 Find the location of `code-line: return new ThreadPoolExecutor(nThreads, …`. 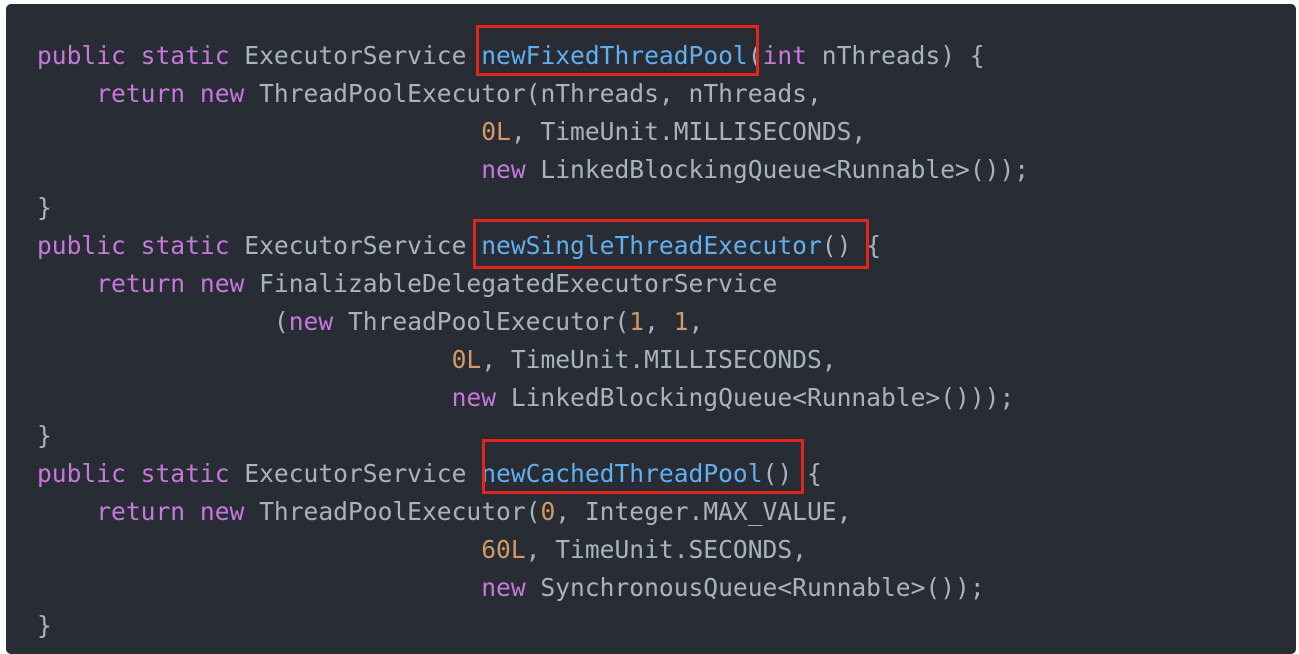

code-line: return new ThreadPoolExecutor(nThreads, … is located at coordinates (533, 94).